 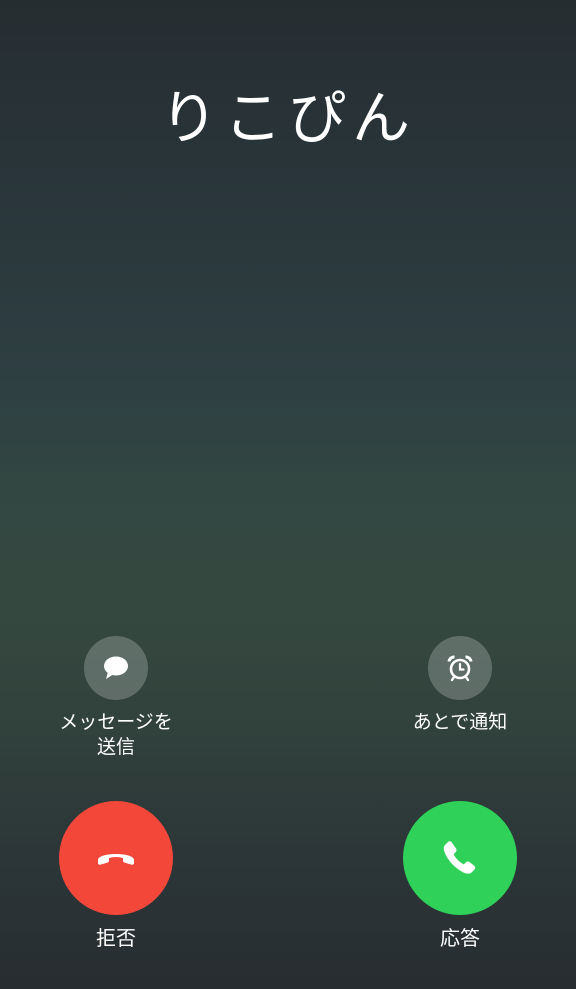 I want to click on send-message-action: メッセージを 送信, so click(x=116, y=698).